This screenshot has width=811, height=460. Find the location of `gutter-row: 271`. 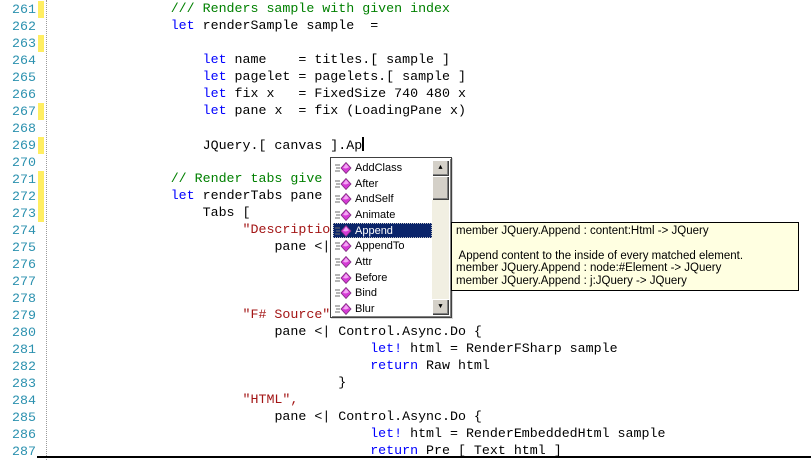

gutter-row: 271 is located at coordinates (23, 179).